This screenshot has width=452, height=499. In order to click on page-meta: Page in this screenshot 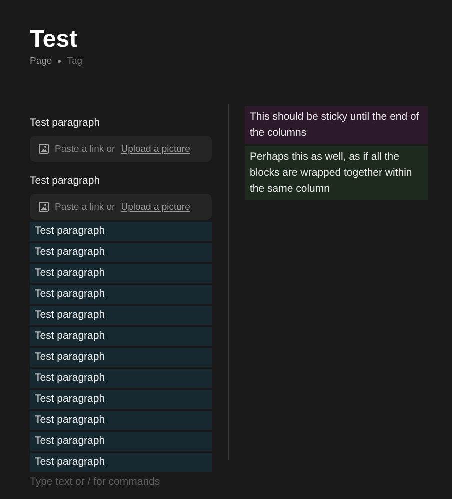, I will do `click(41, 61)`.